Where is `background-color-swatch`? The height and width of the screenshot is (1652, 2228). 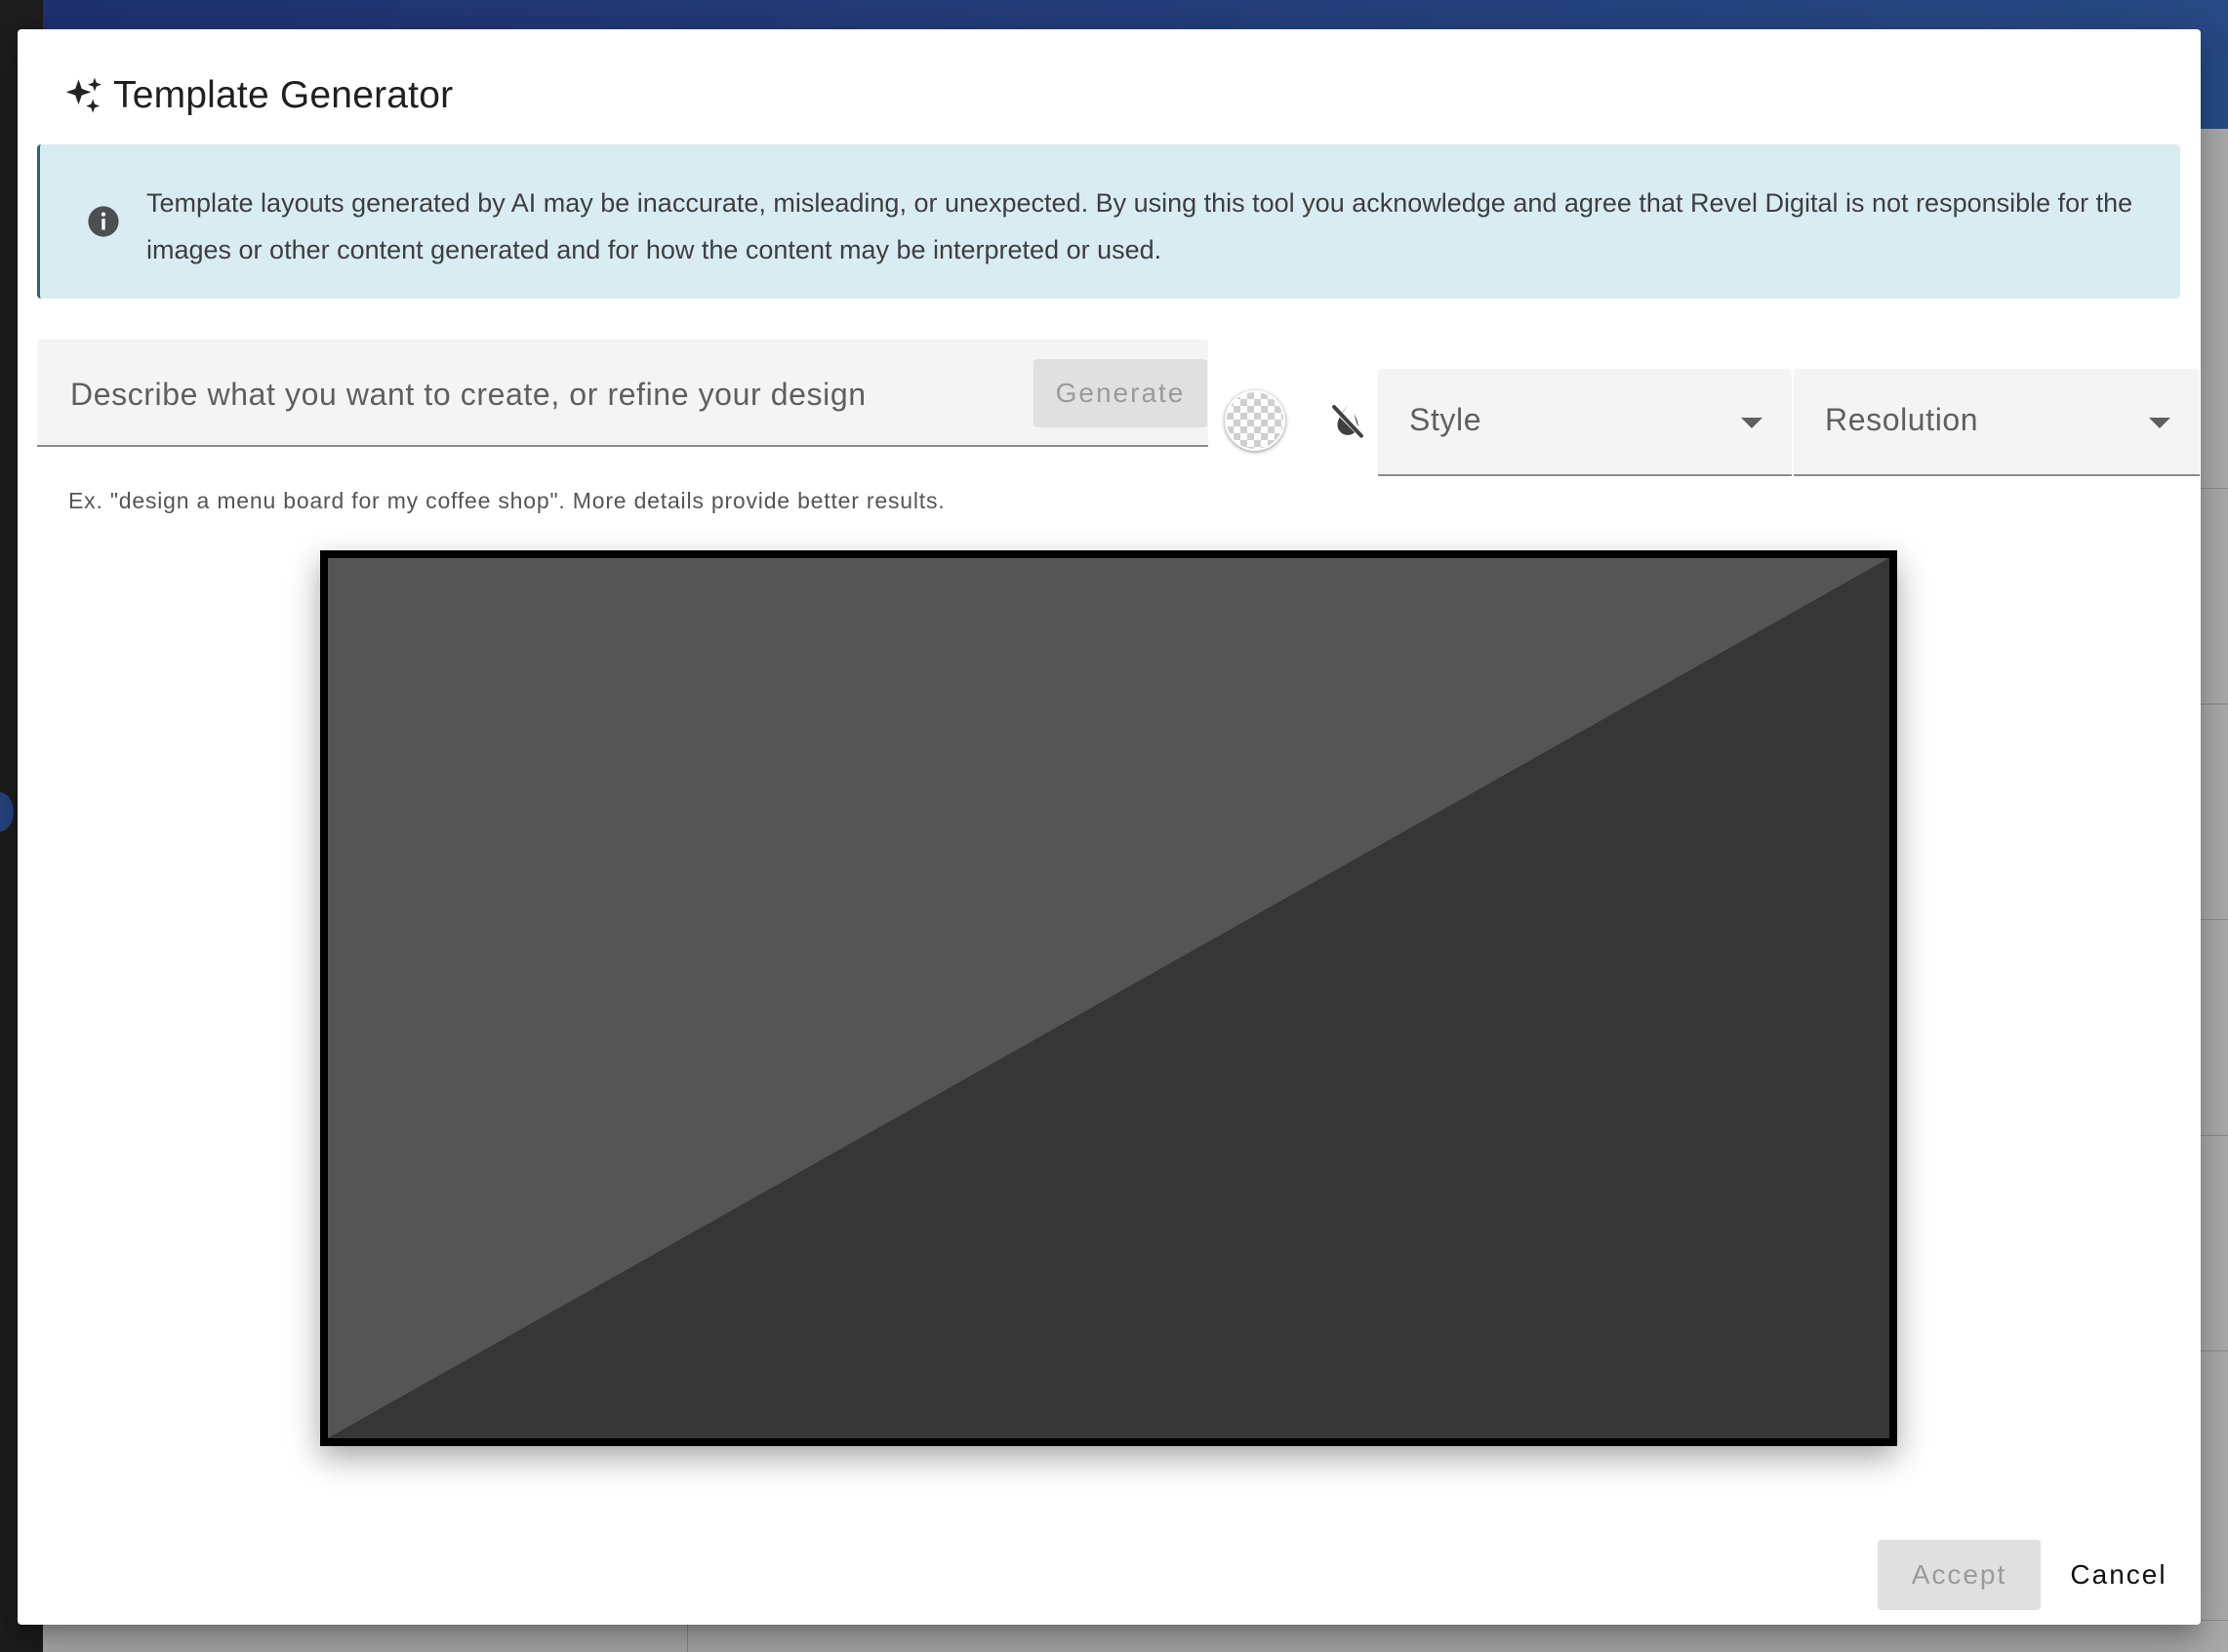
background-color-swatch is located at coordinates (1255, 421).